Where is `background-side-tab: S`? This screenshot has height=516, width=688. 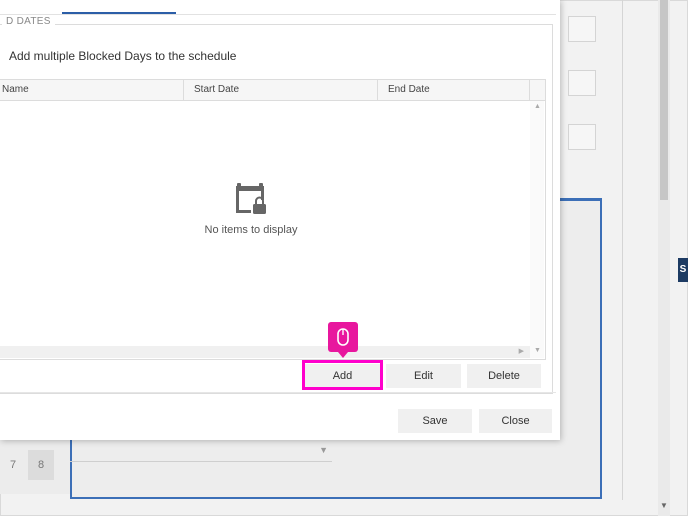 background-side-tab: S is located at coordinates (683, 270).